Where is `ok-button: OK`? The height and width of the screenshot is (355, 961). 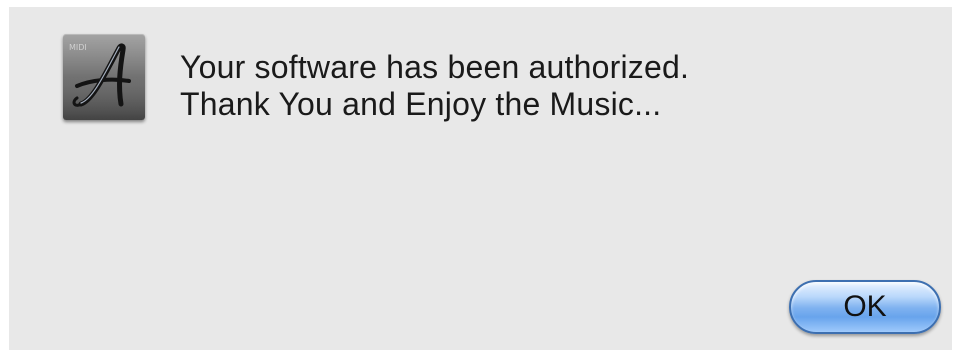 ok-button: OK is located at coordinates (865, 307).